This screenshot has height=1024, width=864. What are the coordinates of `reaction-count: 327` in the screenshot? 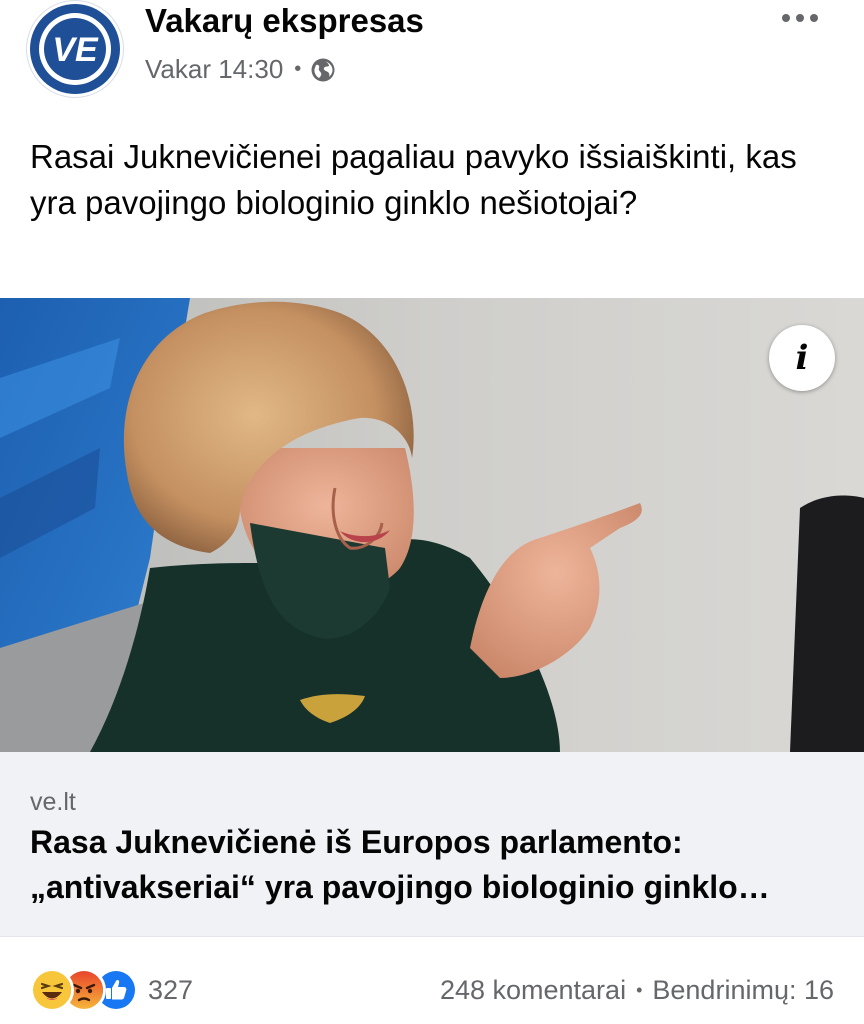 It's located at (171, 989).